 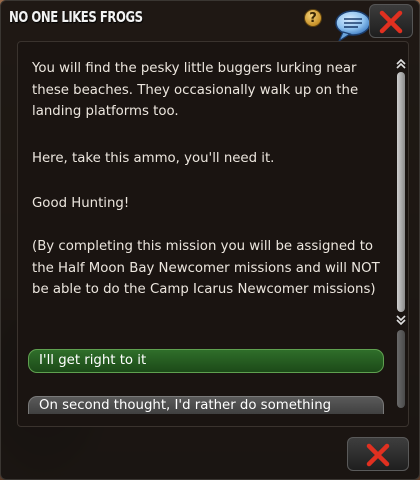 I want to click on speech-bubble-icon, so click(x=353, y=26).